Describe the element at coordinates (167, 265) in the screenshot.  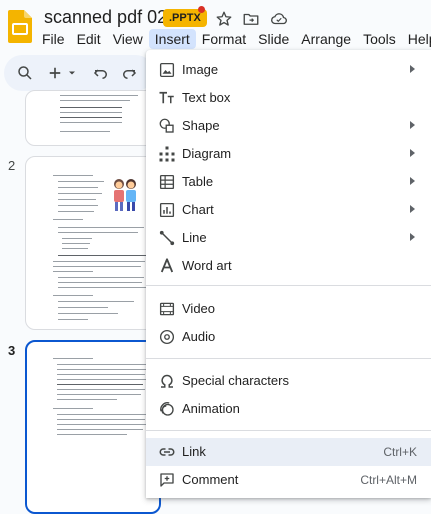
I see `word-art-icon` at that location.